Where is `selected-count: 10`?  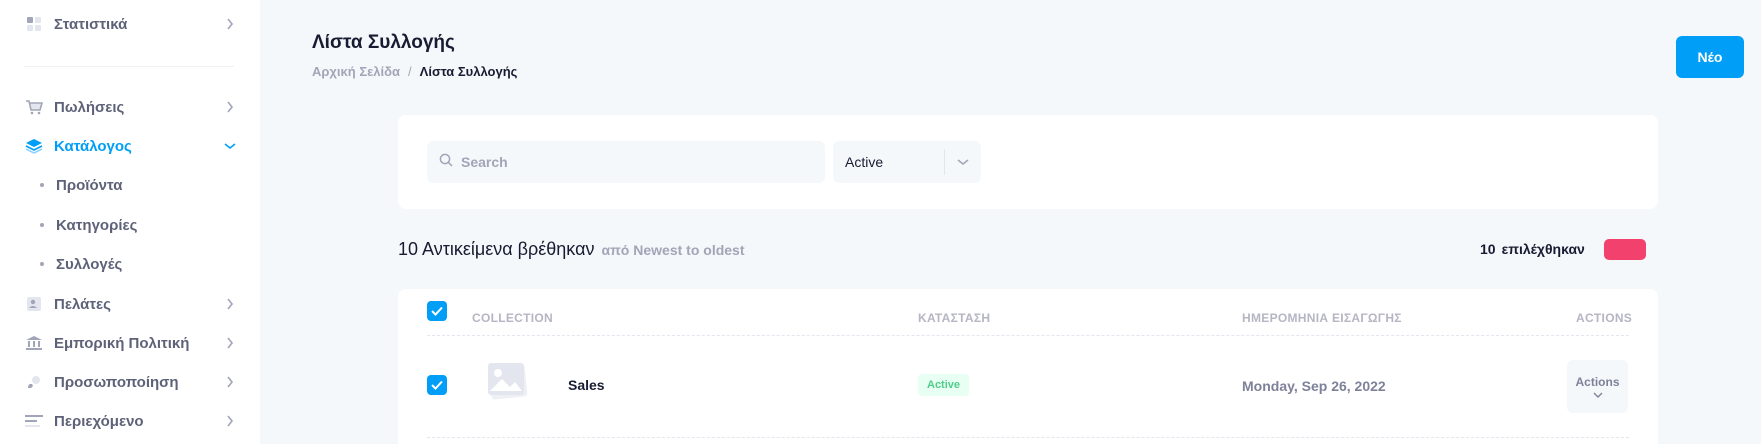 selected-count: 10 is located at coordinates (1488, 249).